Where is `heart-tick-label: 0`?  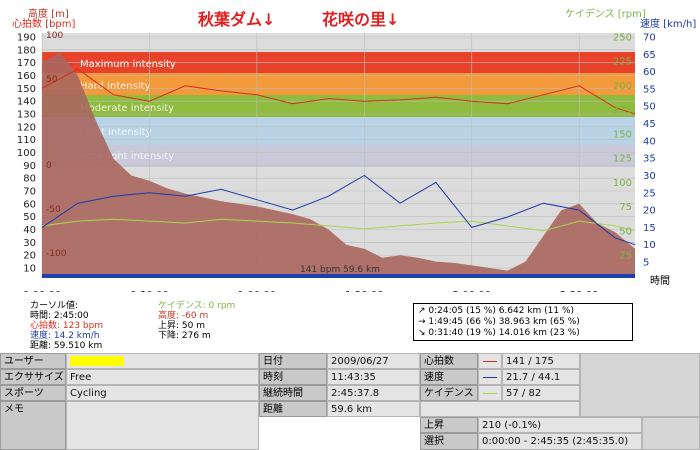
heart-tick-label: 0 is located at coordinates (49, 166).